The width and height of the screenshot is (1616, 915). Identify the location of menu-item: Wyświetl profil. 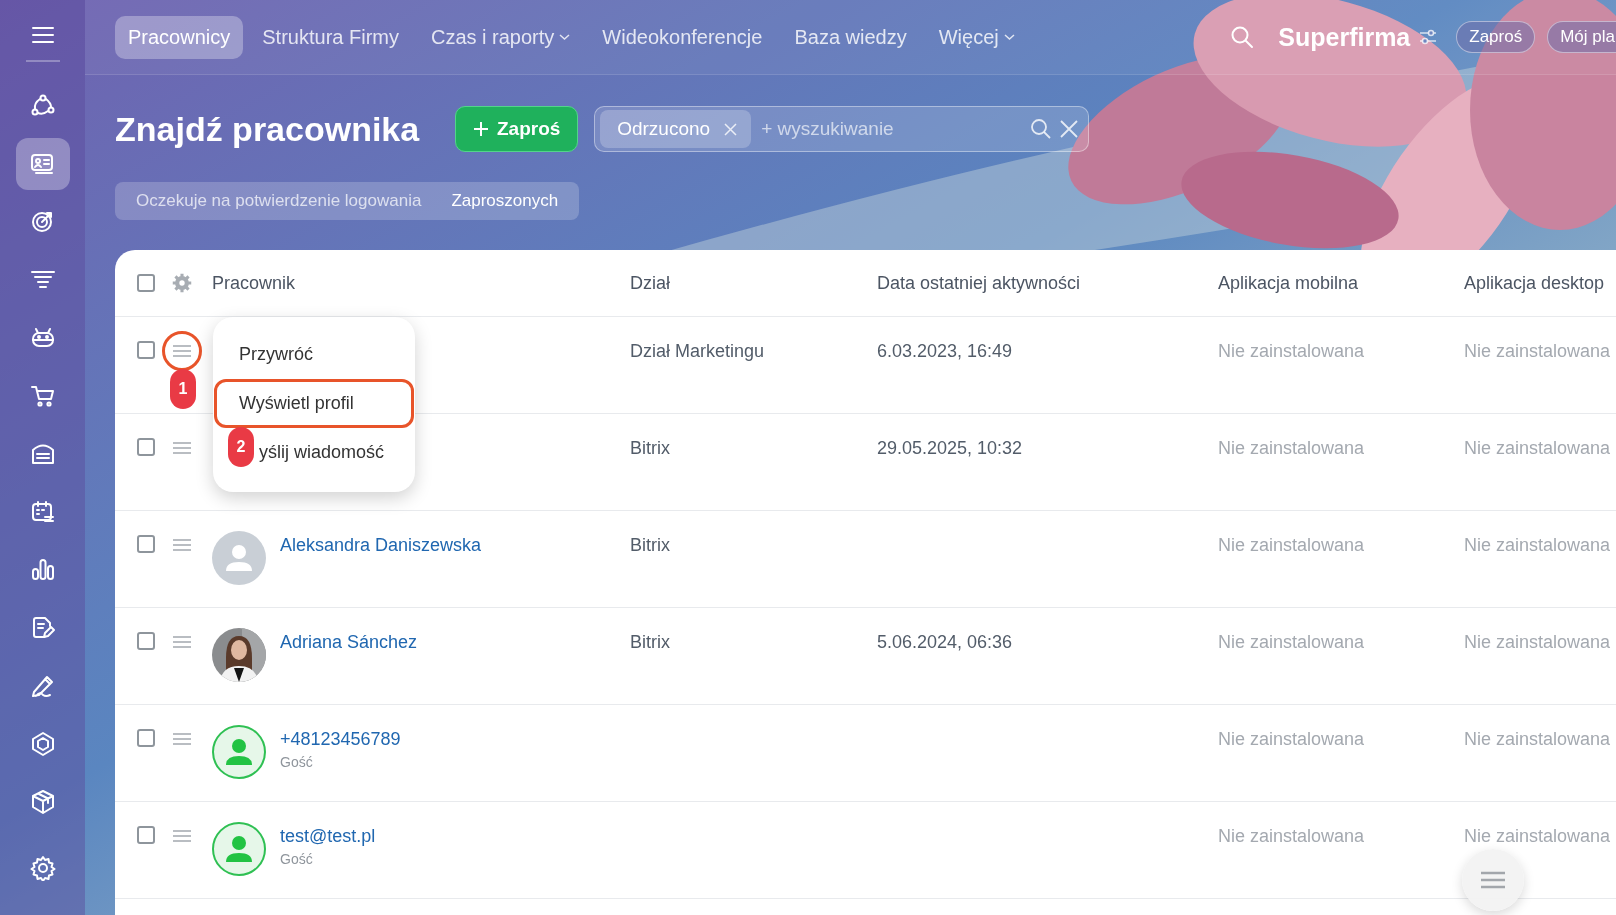
(314, 403).